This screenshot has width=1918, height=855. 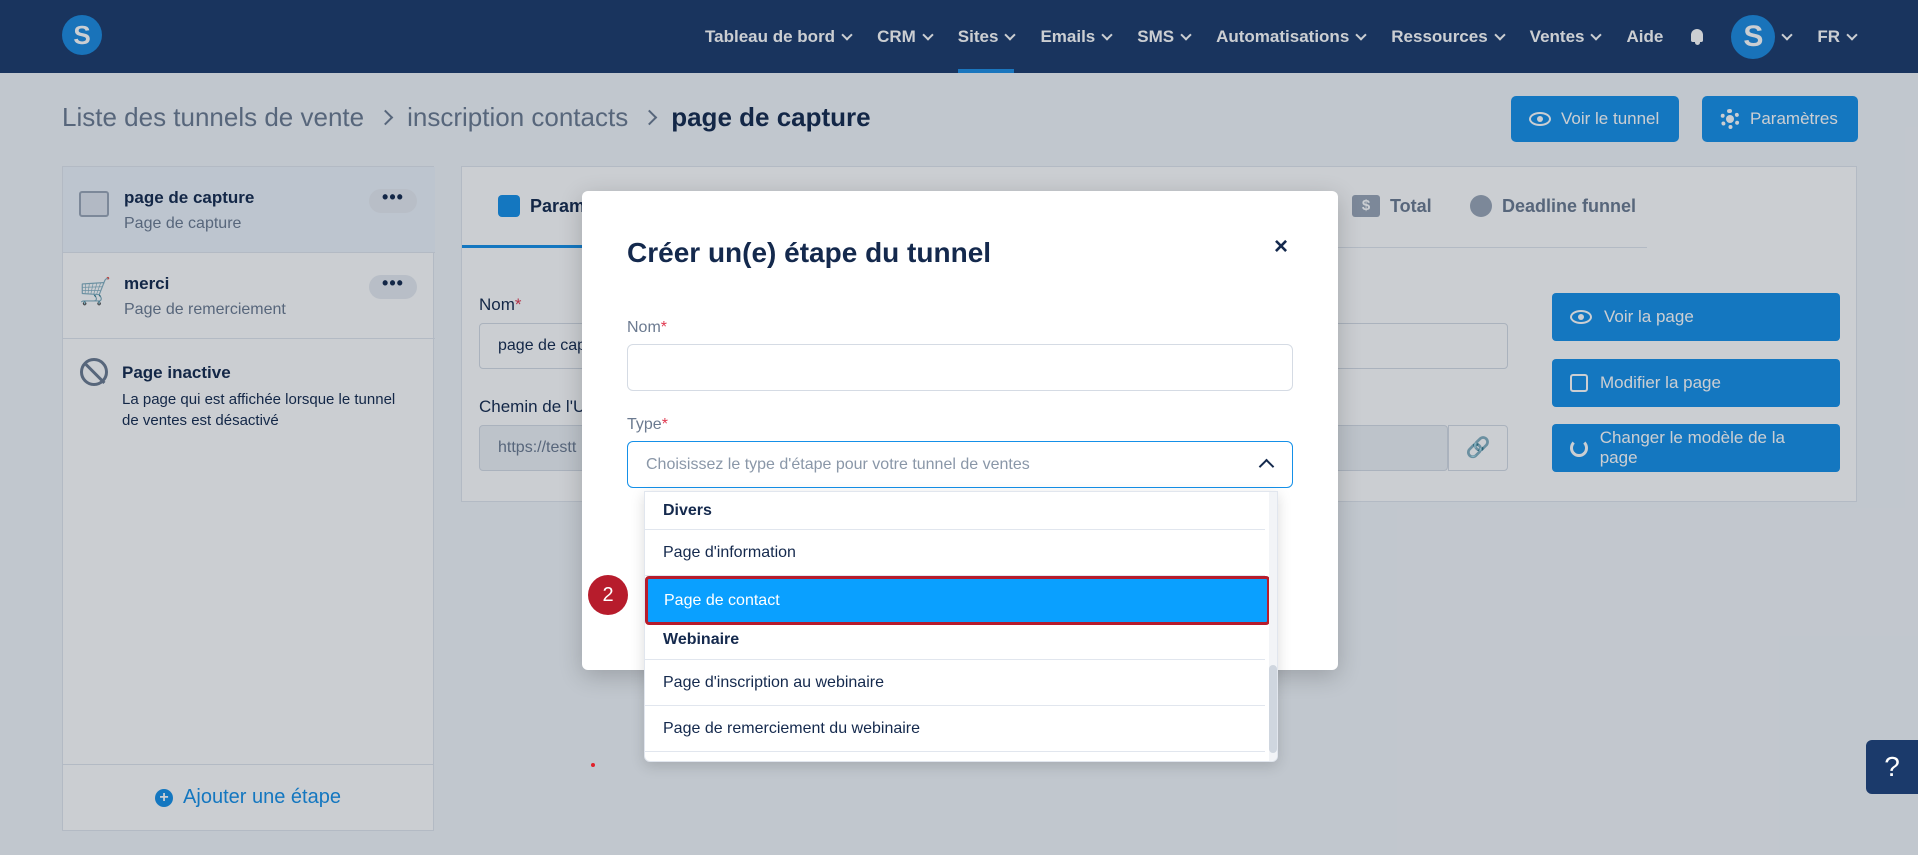 I want to click on close-icon: ×, so click(x=1281, y=247).